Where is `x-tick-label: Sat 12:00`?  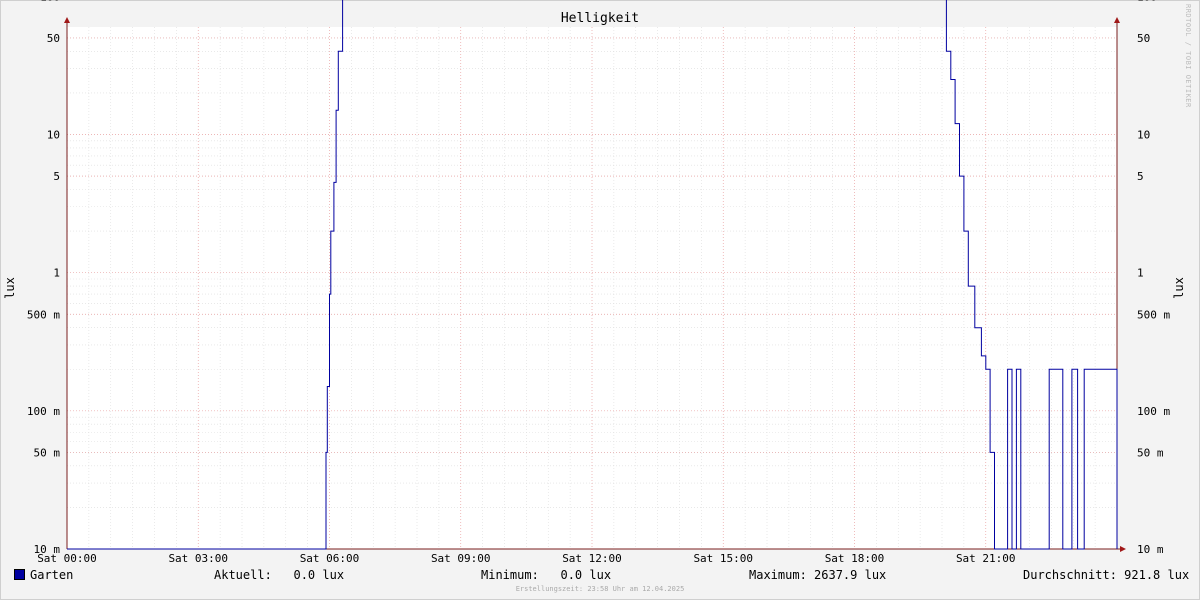
x-tick-label: Sat 12:00 is located at coordinates (592, 558).